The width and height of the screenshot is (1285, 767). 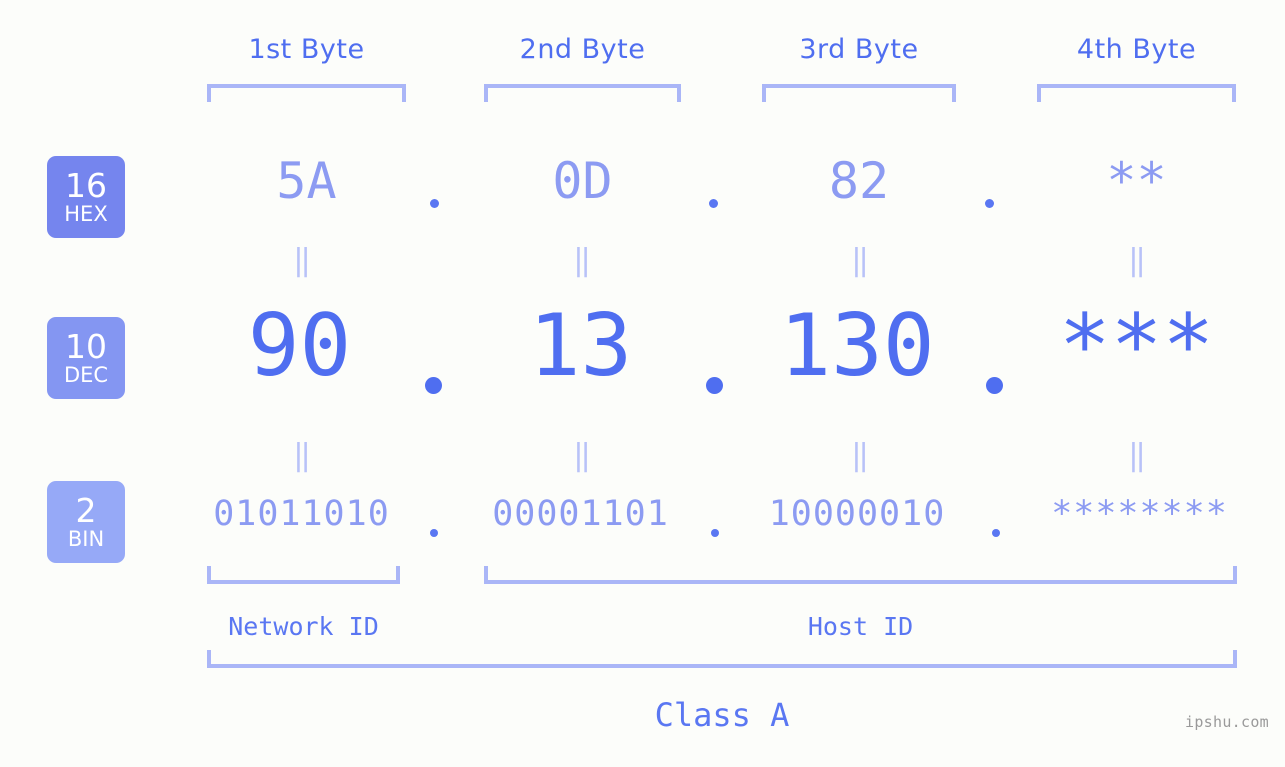 What do you see at coordinates (857, 514) in the screenshot?
I see `bin-byte-3-value: 10000010` at bounding box center [857, 514].